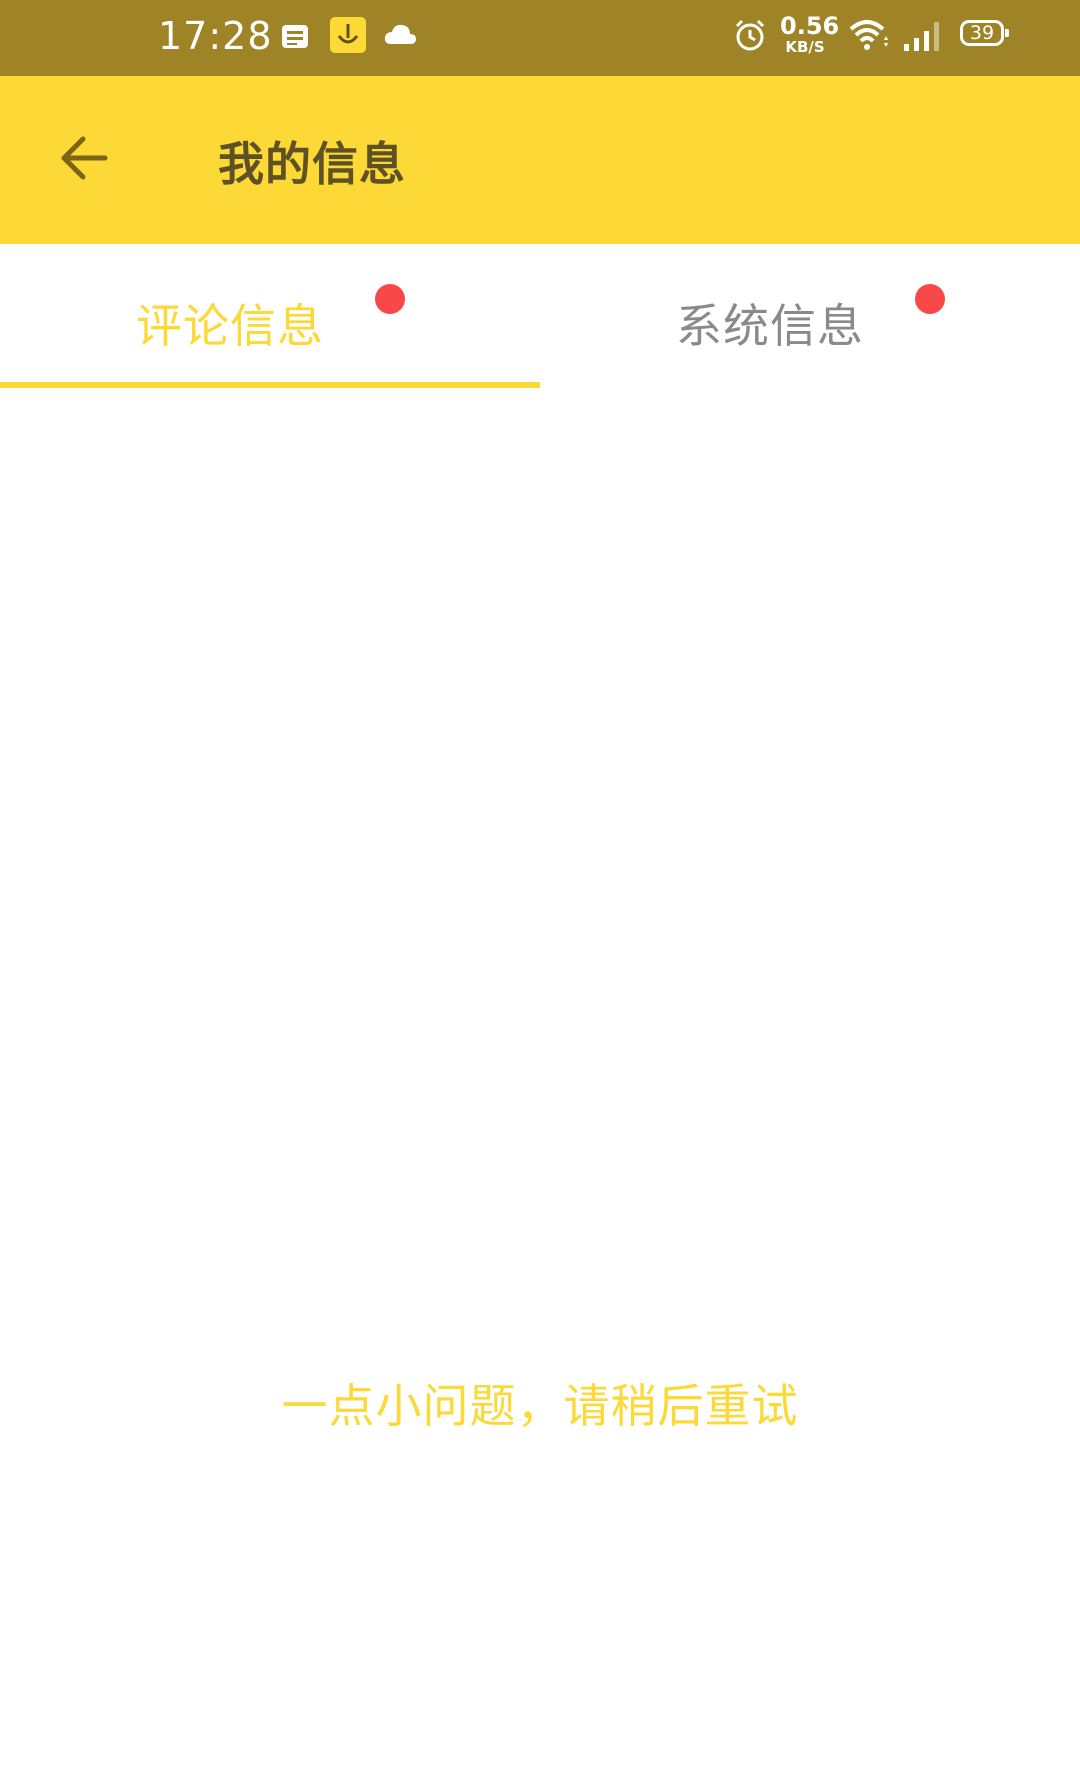 The image size is (1080, 1767). I want to click on tab-bar: 评论信息 系统信息, so click(540, 316).